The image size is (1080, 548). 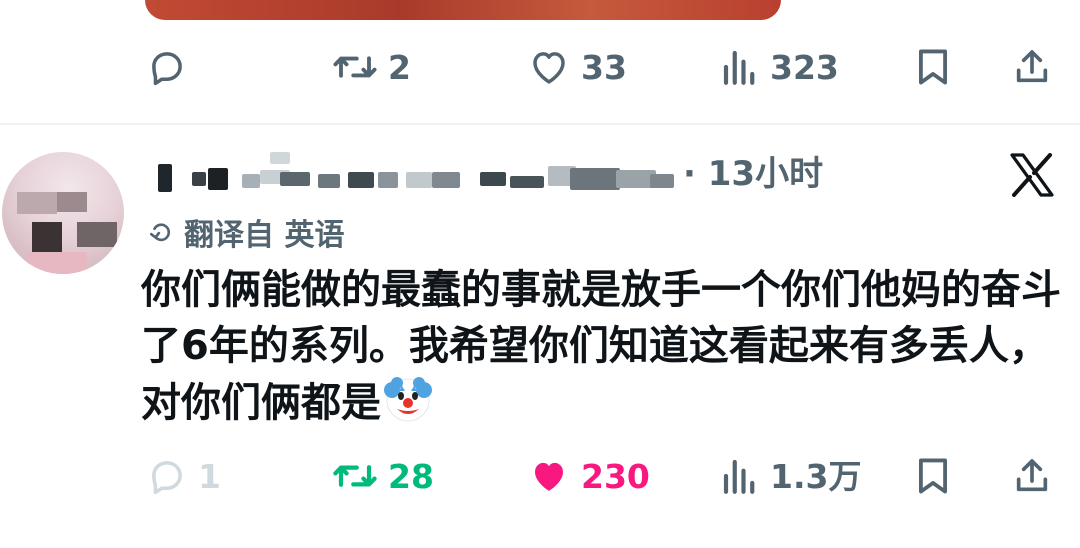 I want to click on views-count: 1.3万, so click(x=816, y=476).